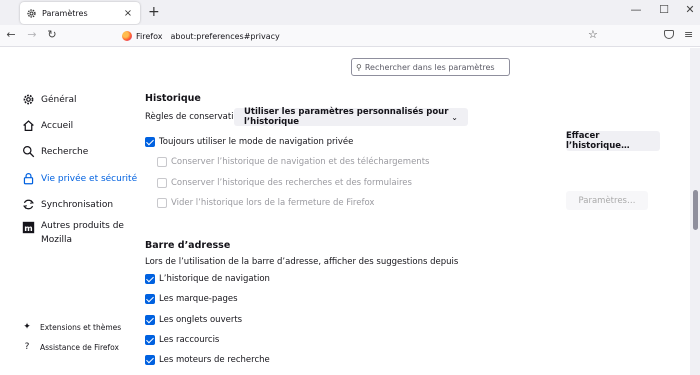 This screenshot has height=375, width=700. I want to click on app-menu-button: ≡, so click(688, 34).